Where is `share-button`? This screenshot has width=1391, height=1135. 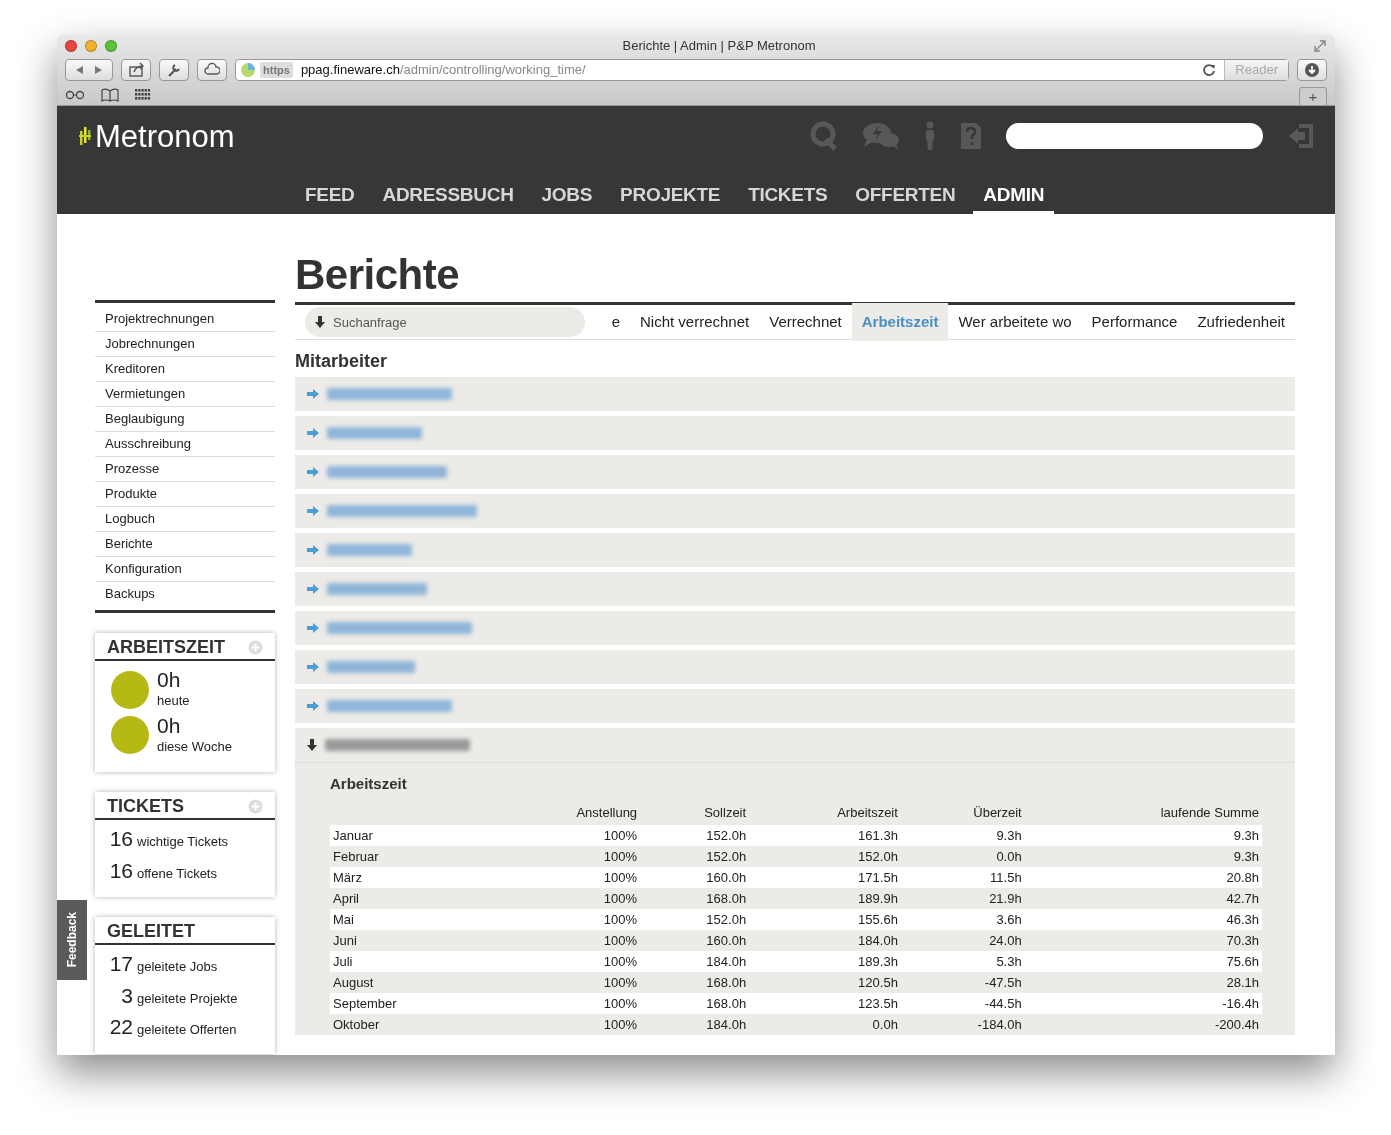
share-button is located at coordinates (136, 70).